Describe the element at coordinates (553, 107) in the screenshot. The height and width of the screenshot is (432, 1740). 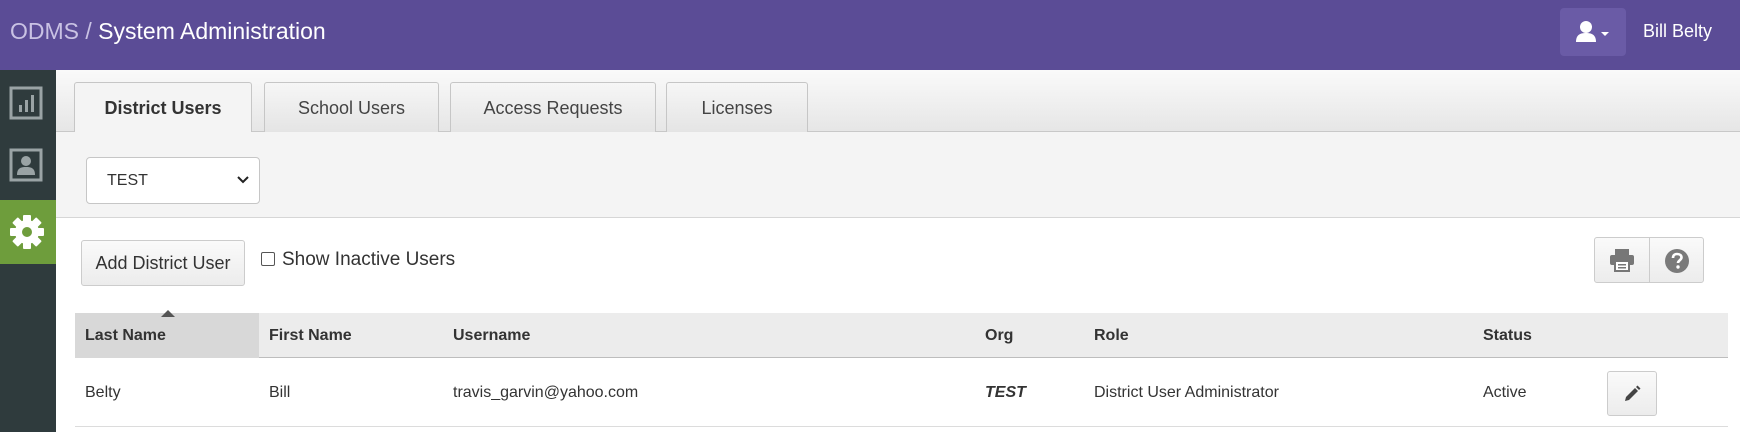
I see `tab-access-requests: Access Requests` at that location.